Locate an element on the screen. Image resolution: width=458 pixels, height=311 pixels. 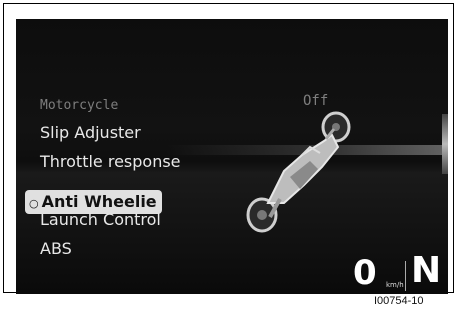
motorcycle-wheelie-icon is located at coordinates (298, 172).